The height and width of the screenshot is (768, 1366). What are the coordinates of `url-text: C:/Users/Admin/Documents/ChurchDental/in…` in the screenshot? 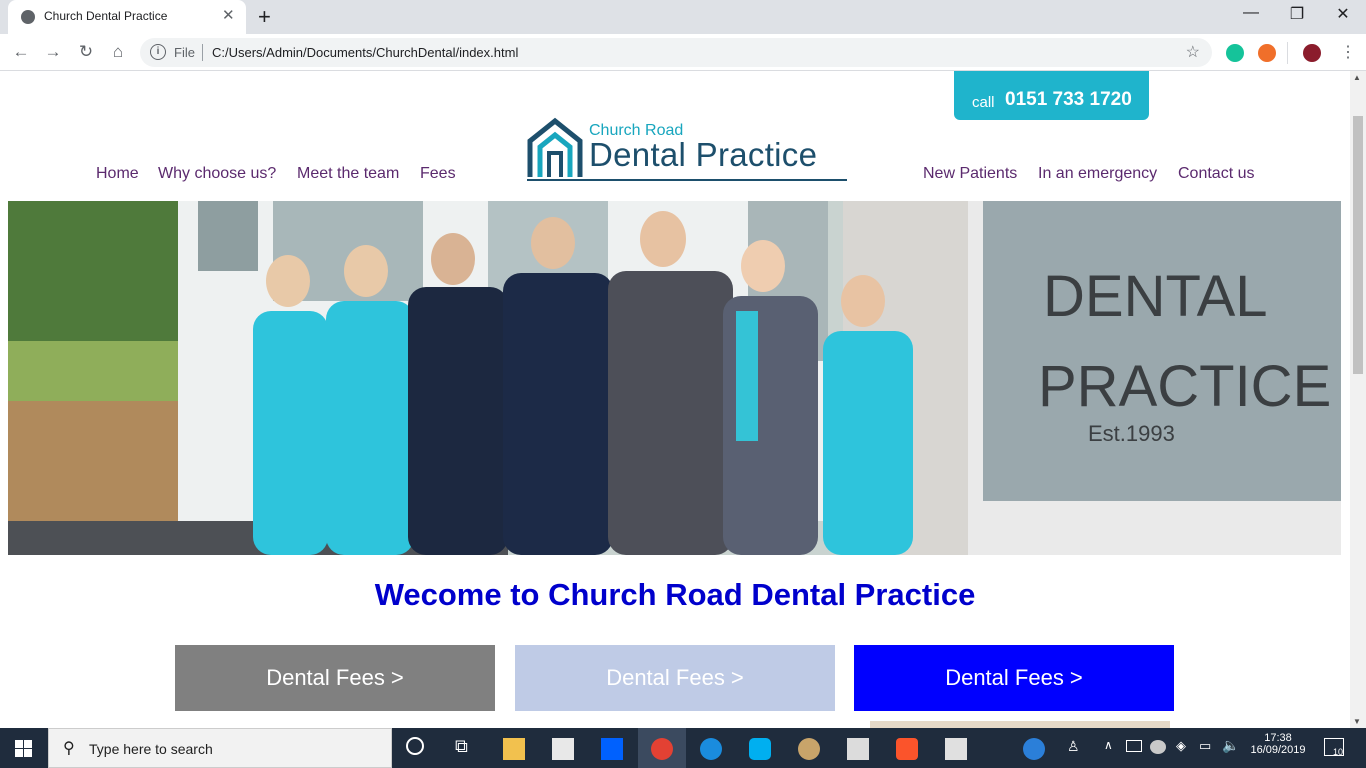 It's located at (365, 52).